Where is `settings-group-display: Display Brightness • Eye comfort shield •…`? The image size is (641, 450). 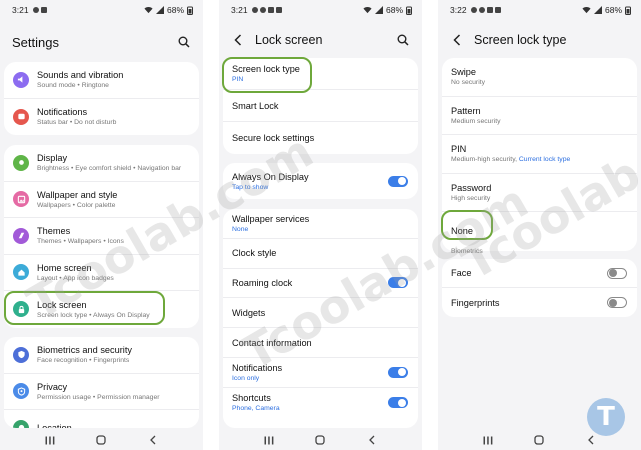
settings-group-display: Display Brightness • Eye comfort shield •… is located at coordinates (101, 236).